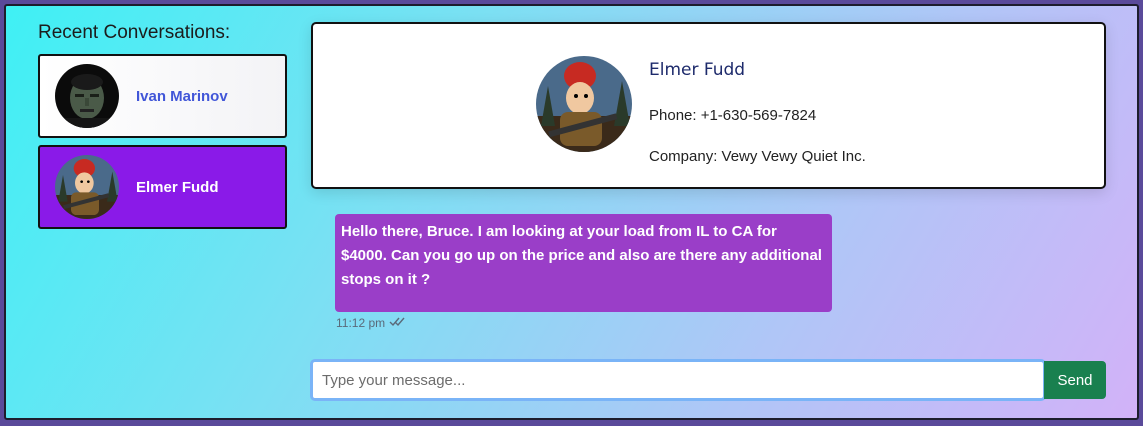 The height and width of the screenshot is (426, 1143). I want to click on conversation-name: Elmer Fudd, so click(177, 187).